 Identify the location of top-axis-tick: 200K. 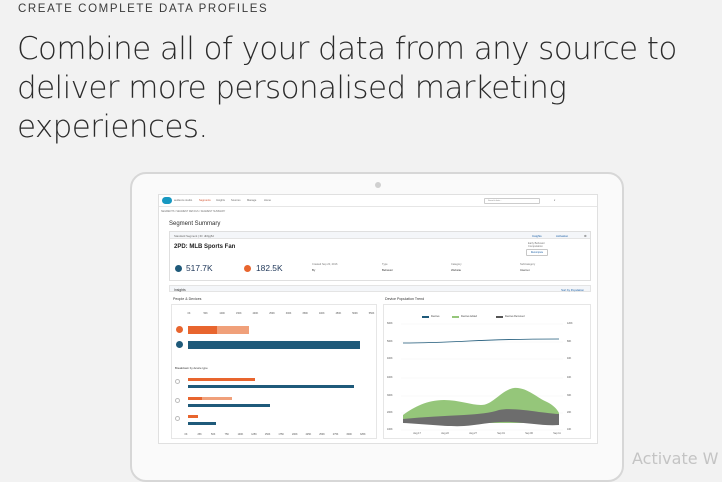
(255, 313).